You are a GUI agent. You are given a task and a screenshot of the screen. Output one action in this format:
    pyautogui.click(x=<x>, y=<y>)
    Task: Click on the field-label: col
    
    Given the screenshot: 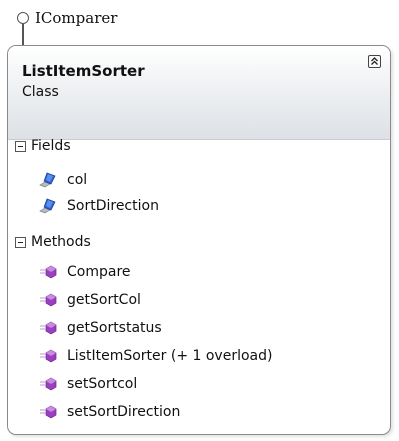 What is the action you would take?
    pyautogui.click(x=77, y=180)
    